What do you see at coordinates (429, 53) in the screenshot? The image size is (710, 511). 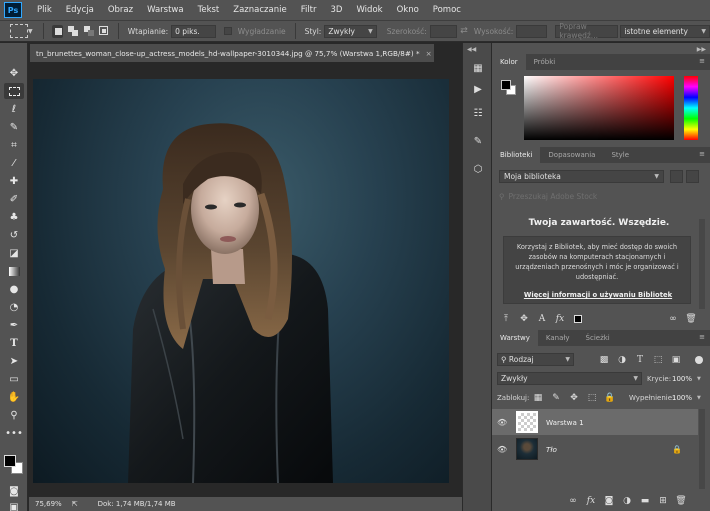 I see `close-icon: ×` at bounding box center [429, 53].